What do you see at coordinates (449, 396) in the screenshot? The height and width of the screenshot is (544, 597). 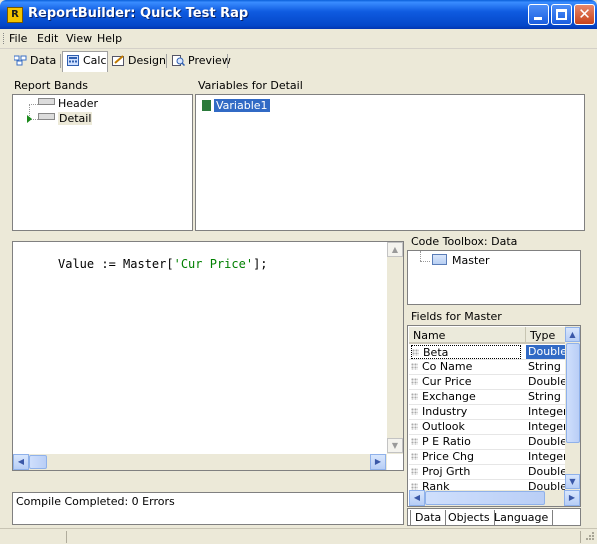 I see `field-name: Exchange` at bounding box center [449, 396].